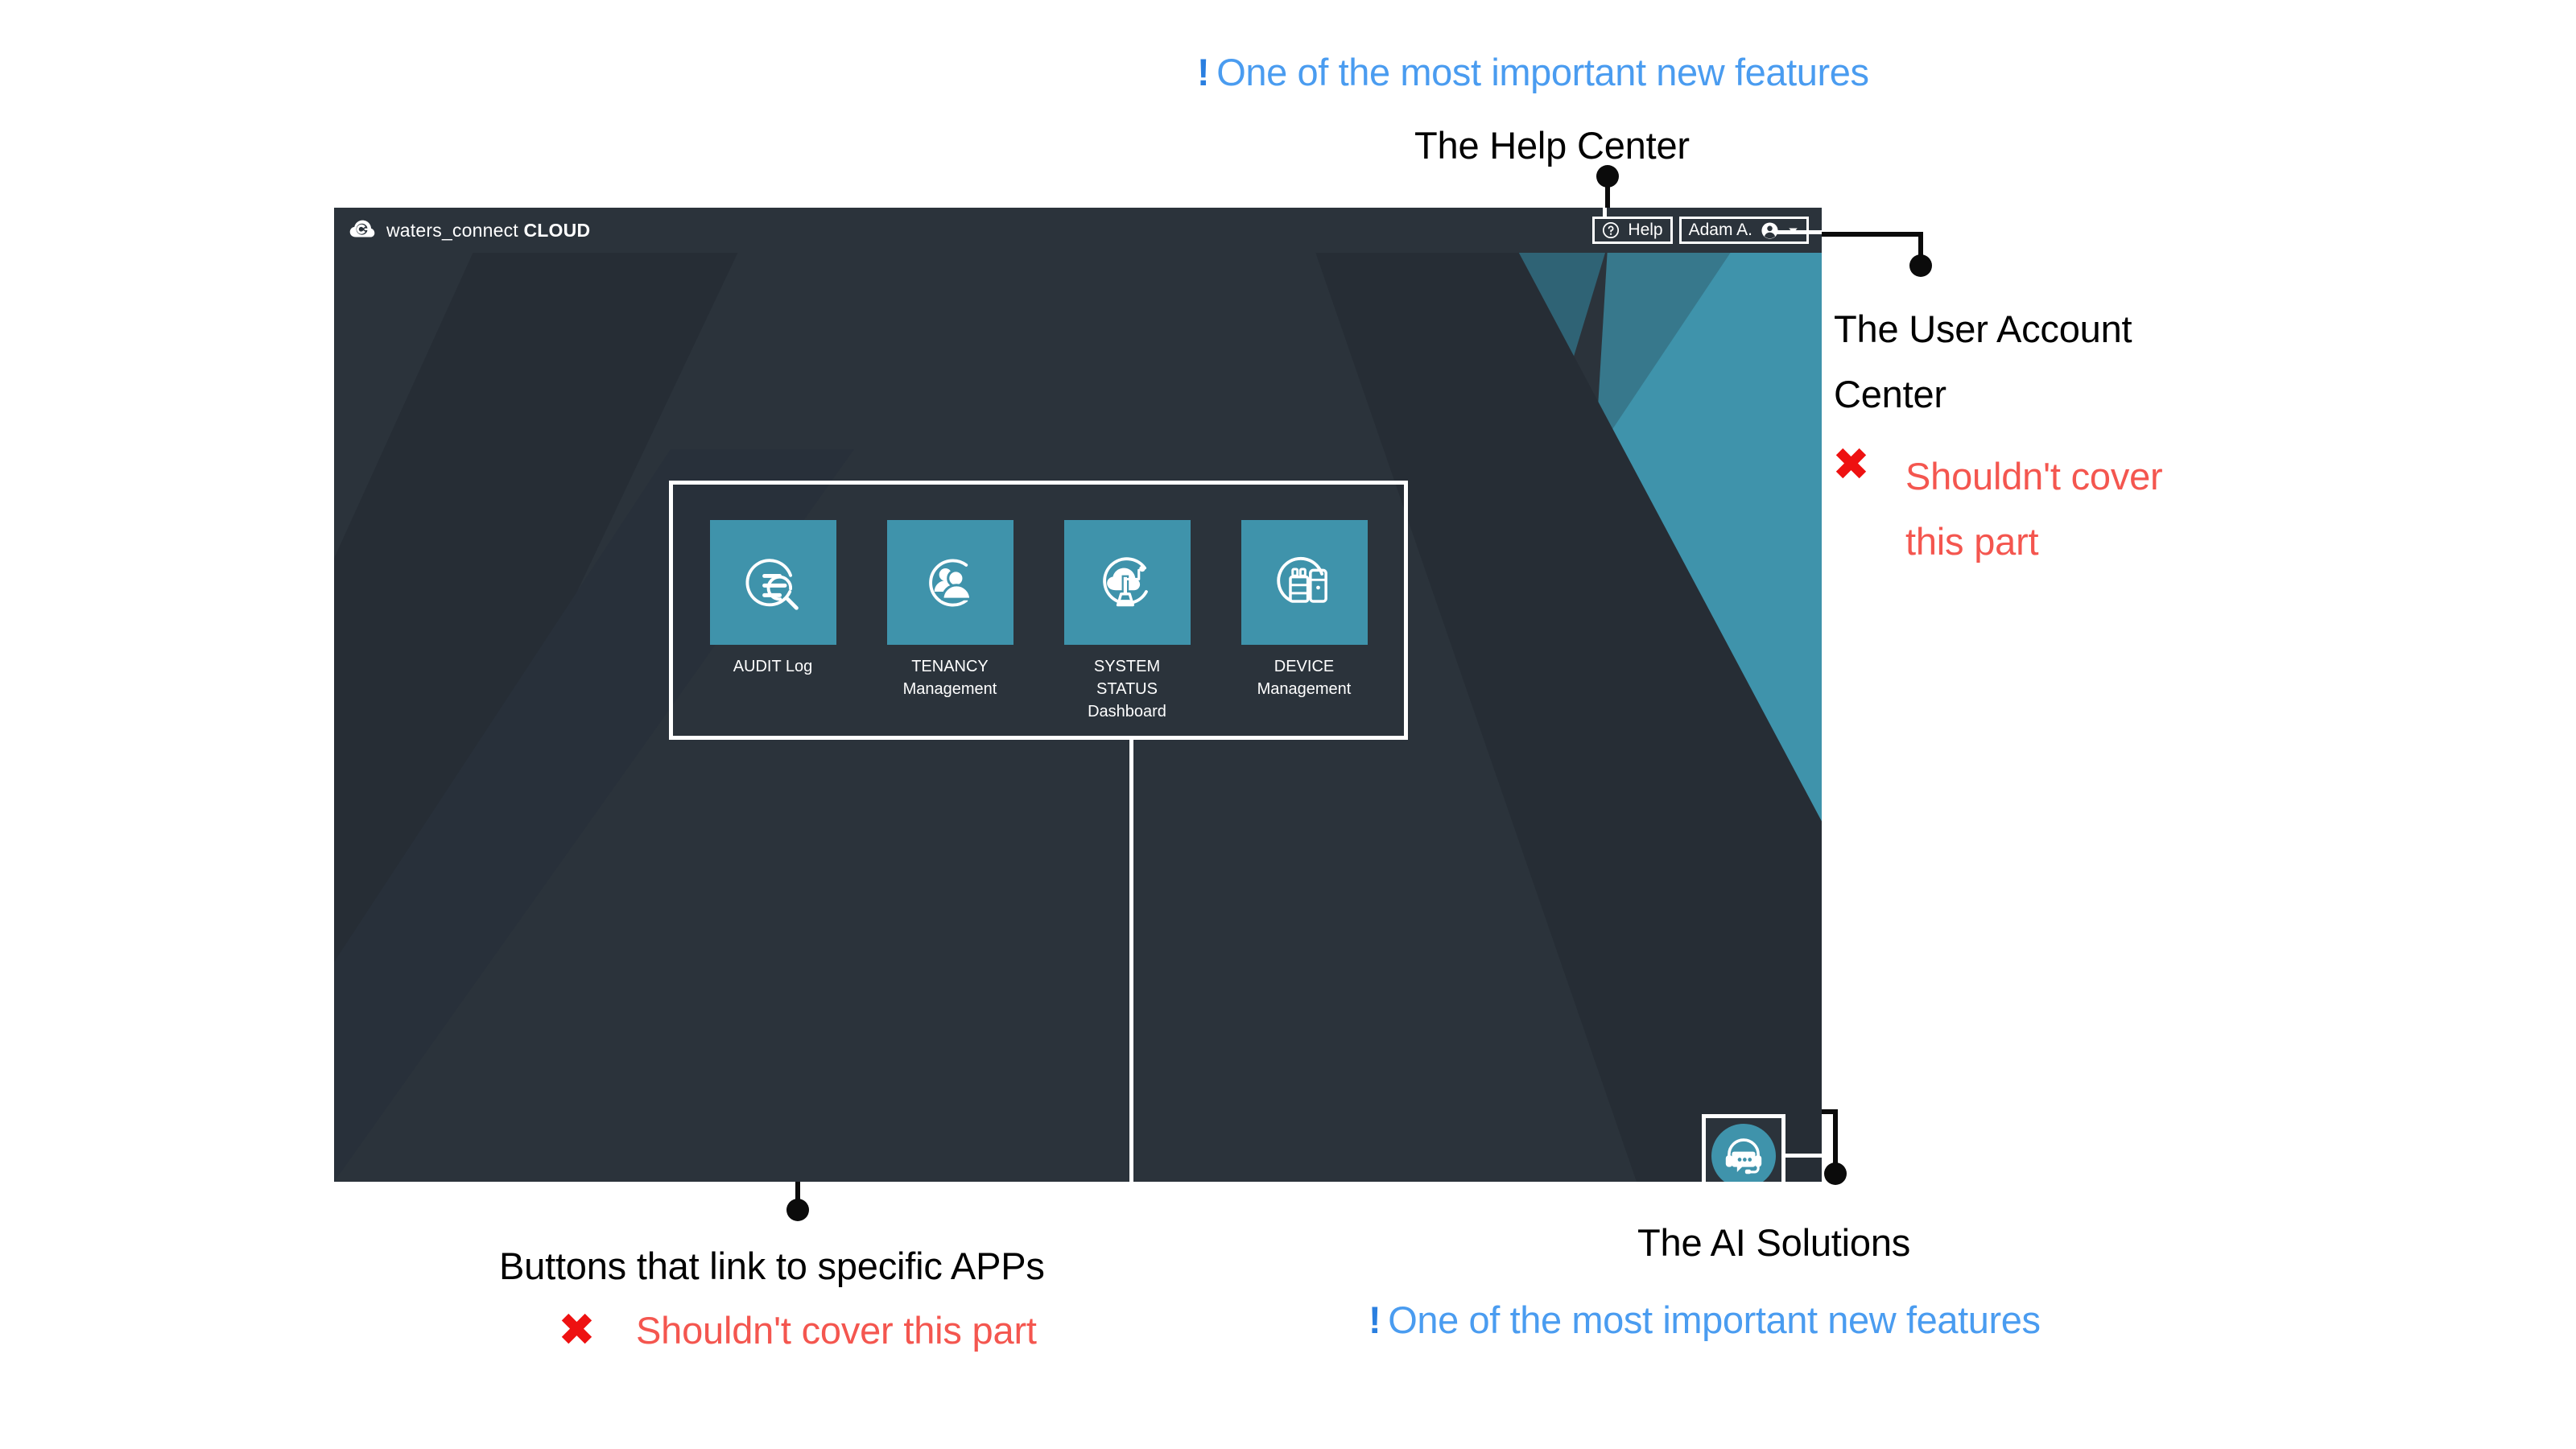 The height and width of the screenshot is (1449, 2576). I want to click on brand-title: waters_connect CLOUD, so click(488, 231).